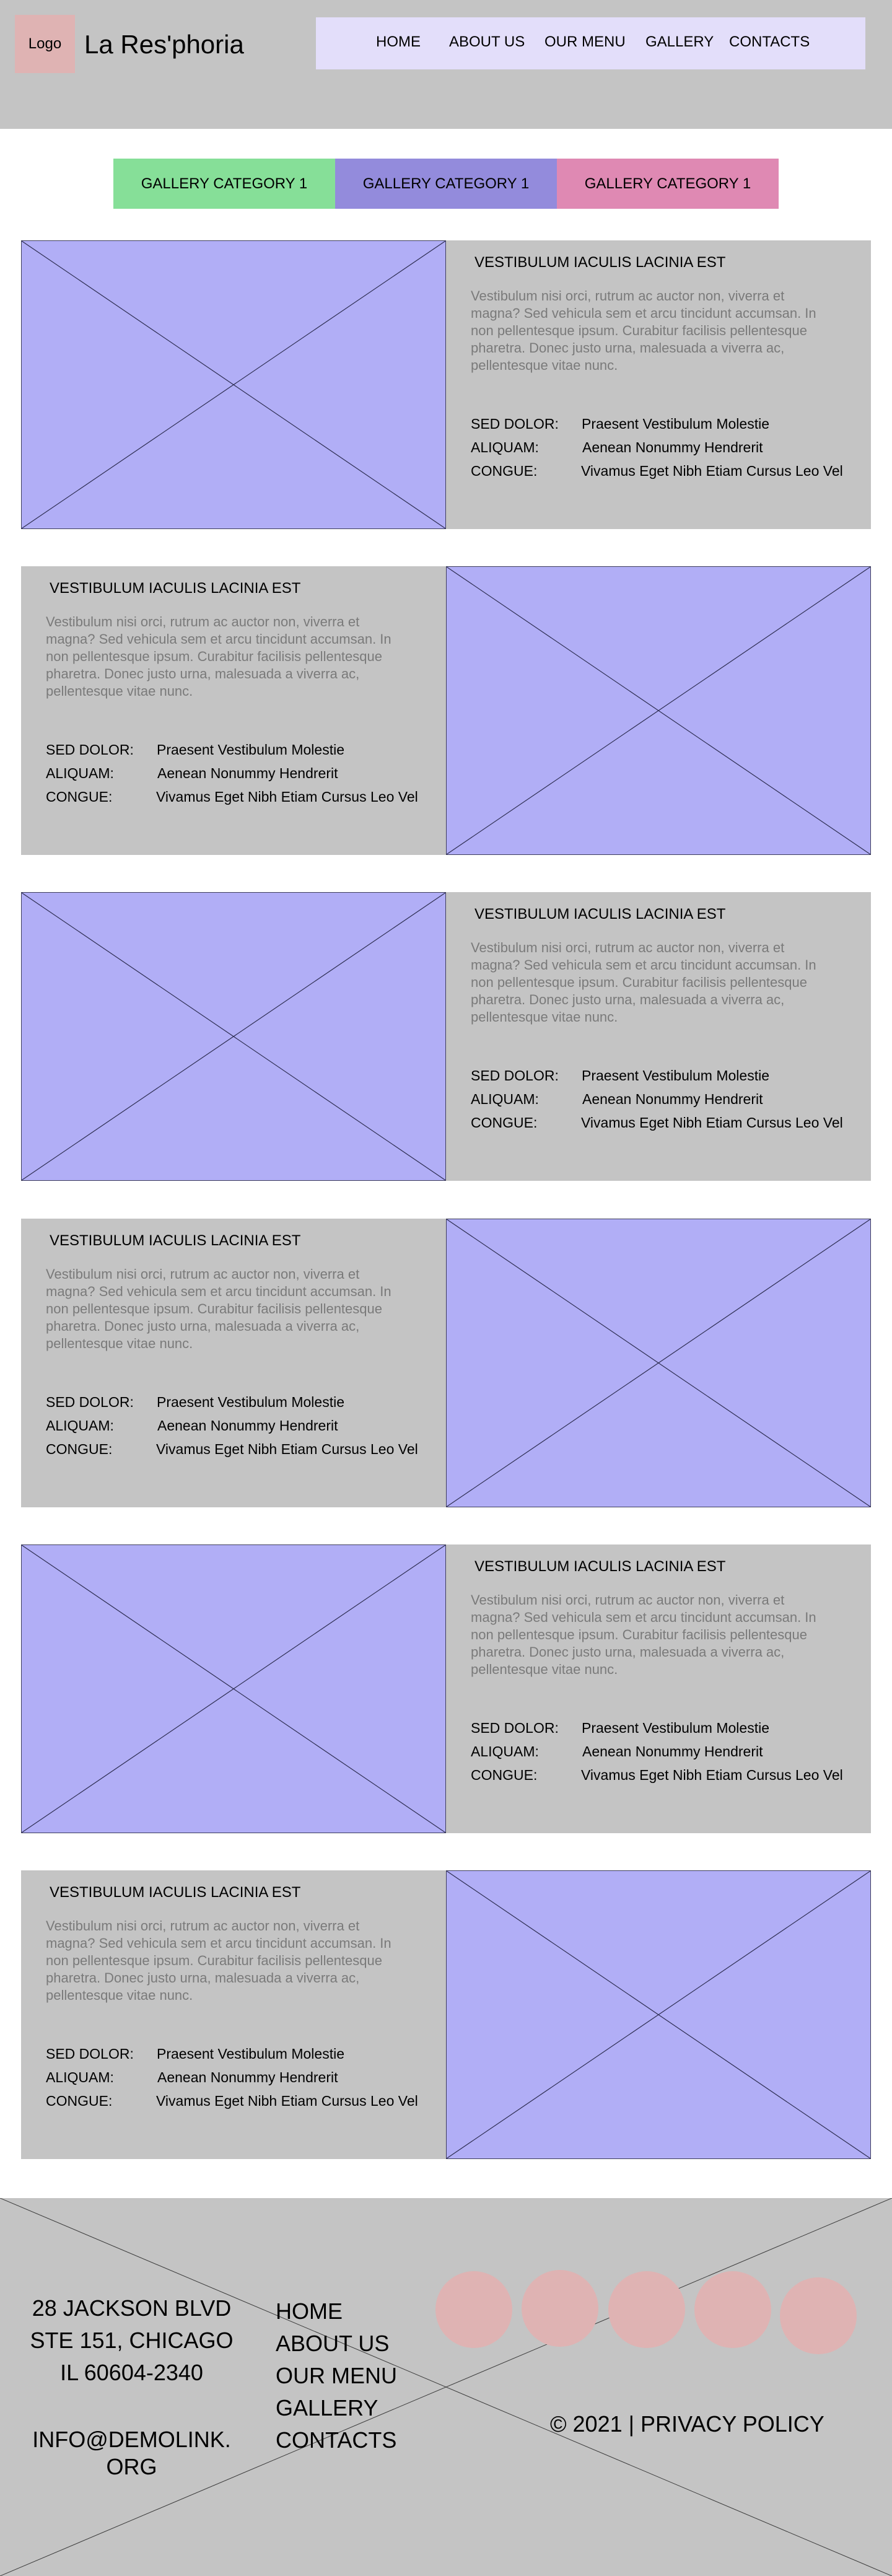 The width and height of the screenshot is (892, 2576). Describe the element at coordinates (327, 2408) in the screenshot. I see `footer-nav-gallery: GALLERY` at that location.